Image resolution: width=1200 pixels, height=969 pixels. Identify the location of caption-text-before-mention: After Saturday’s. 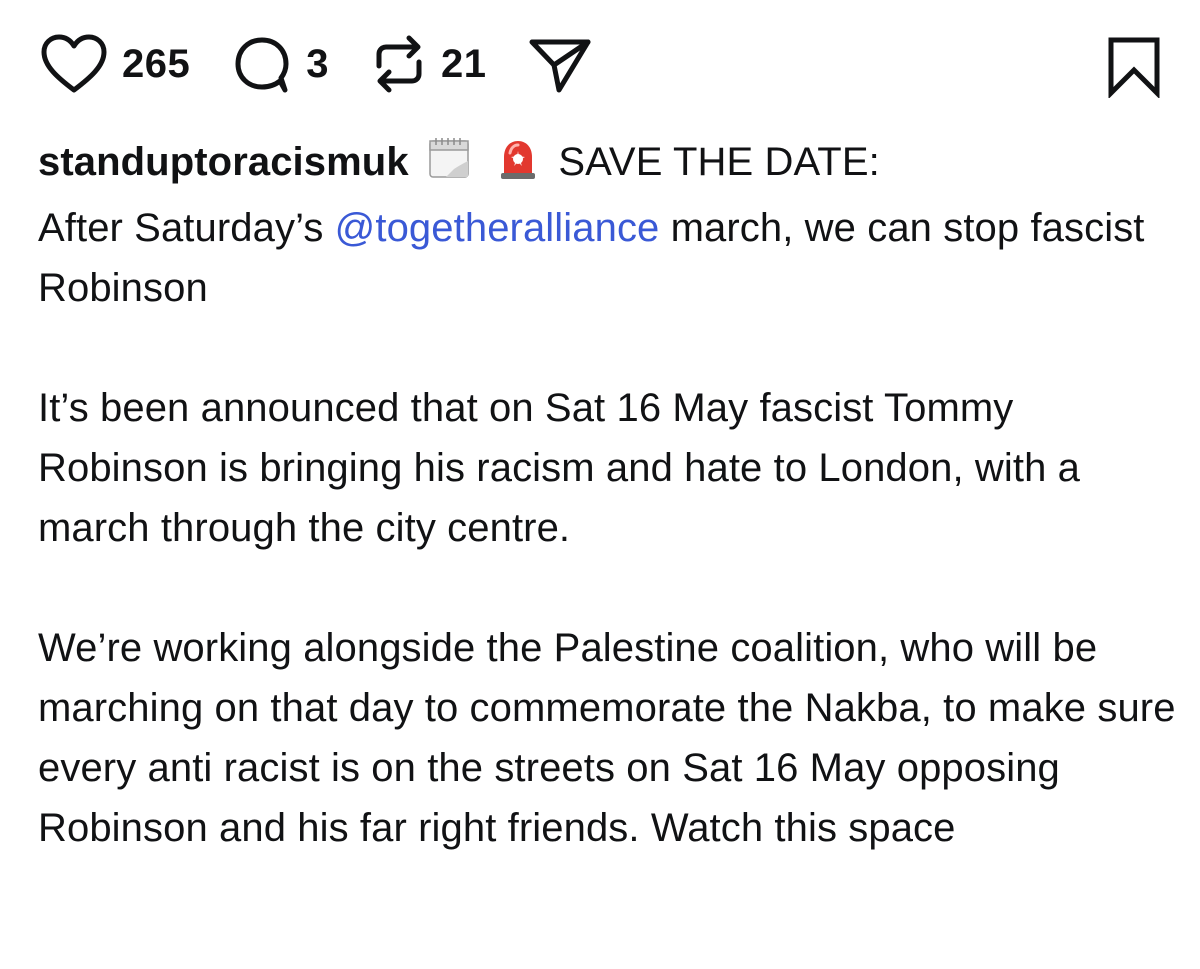
(186, 228).